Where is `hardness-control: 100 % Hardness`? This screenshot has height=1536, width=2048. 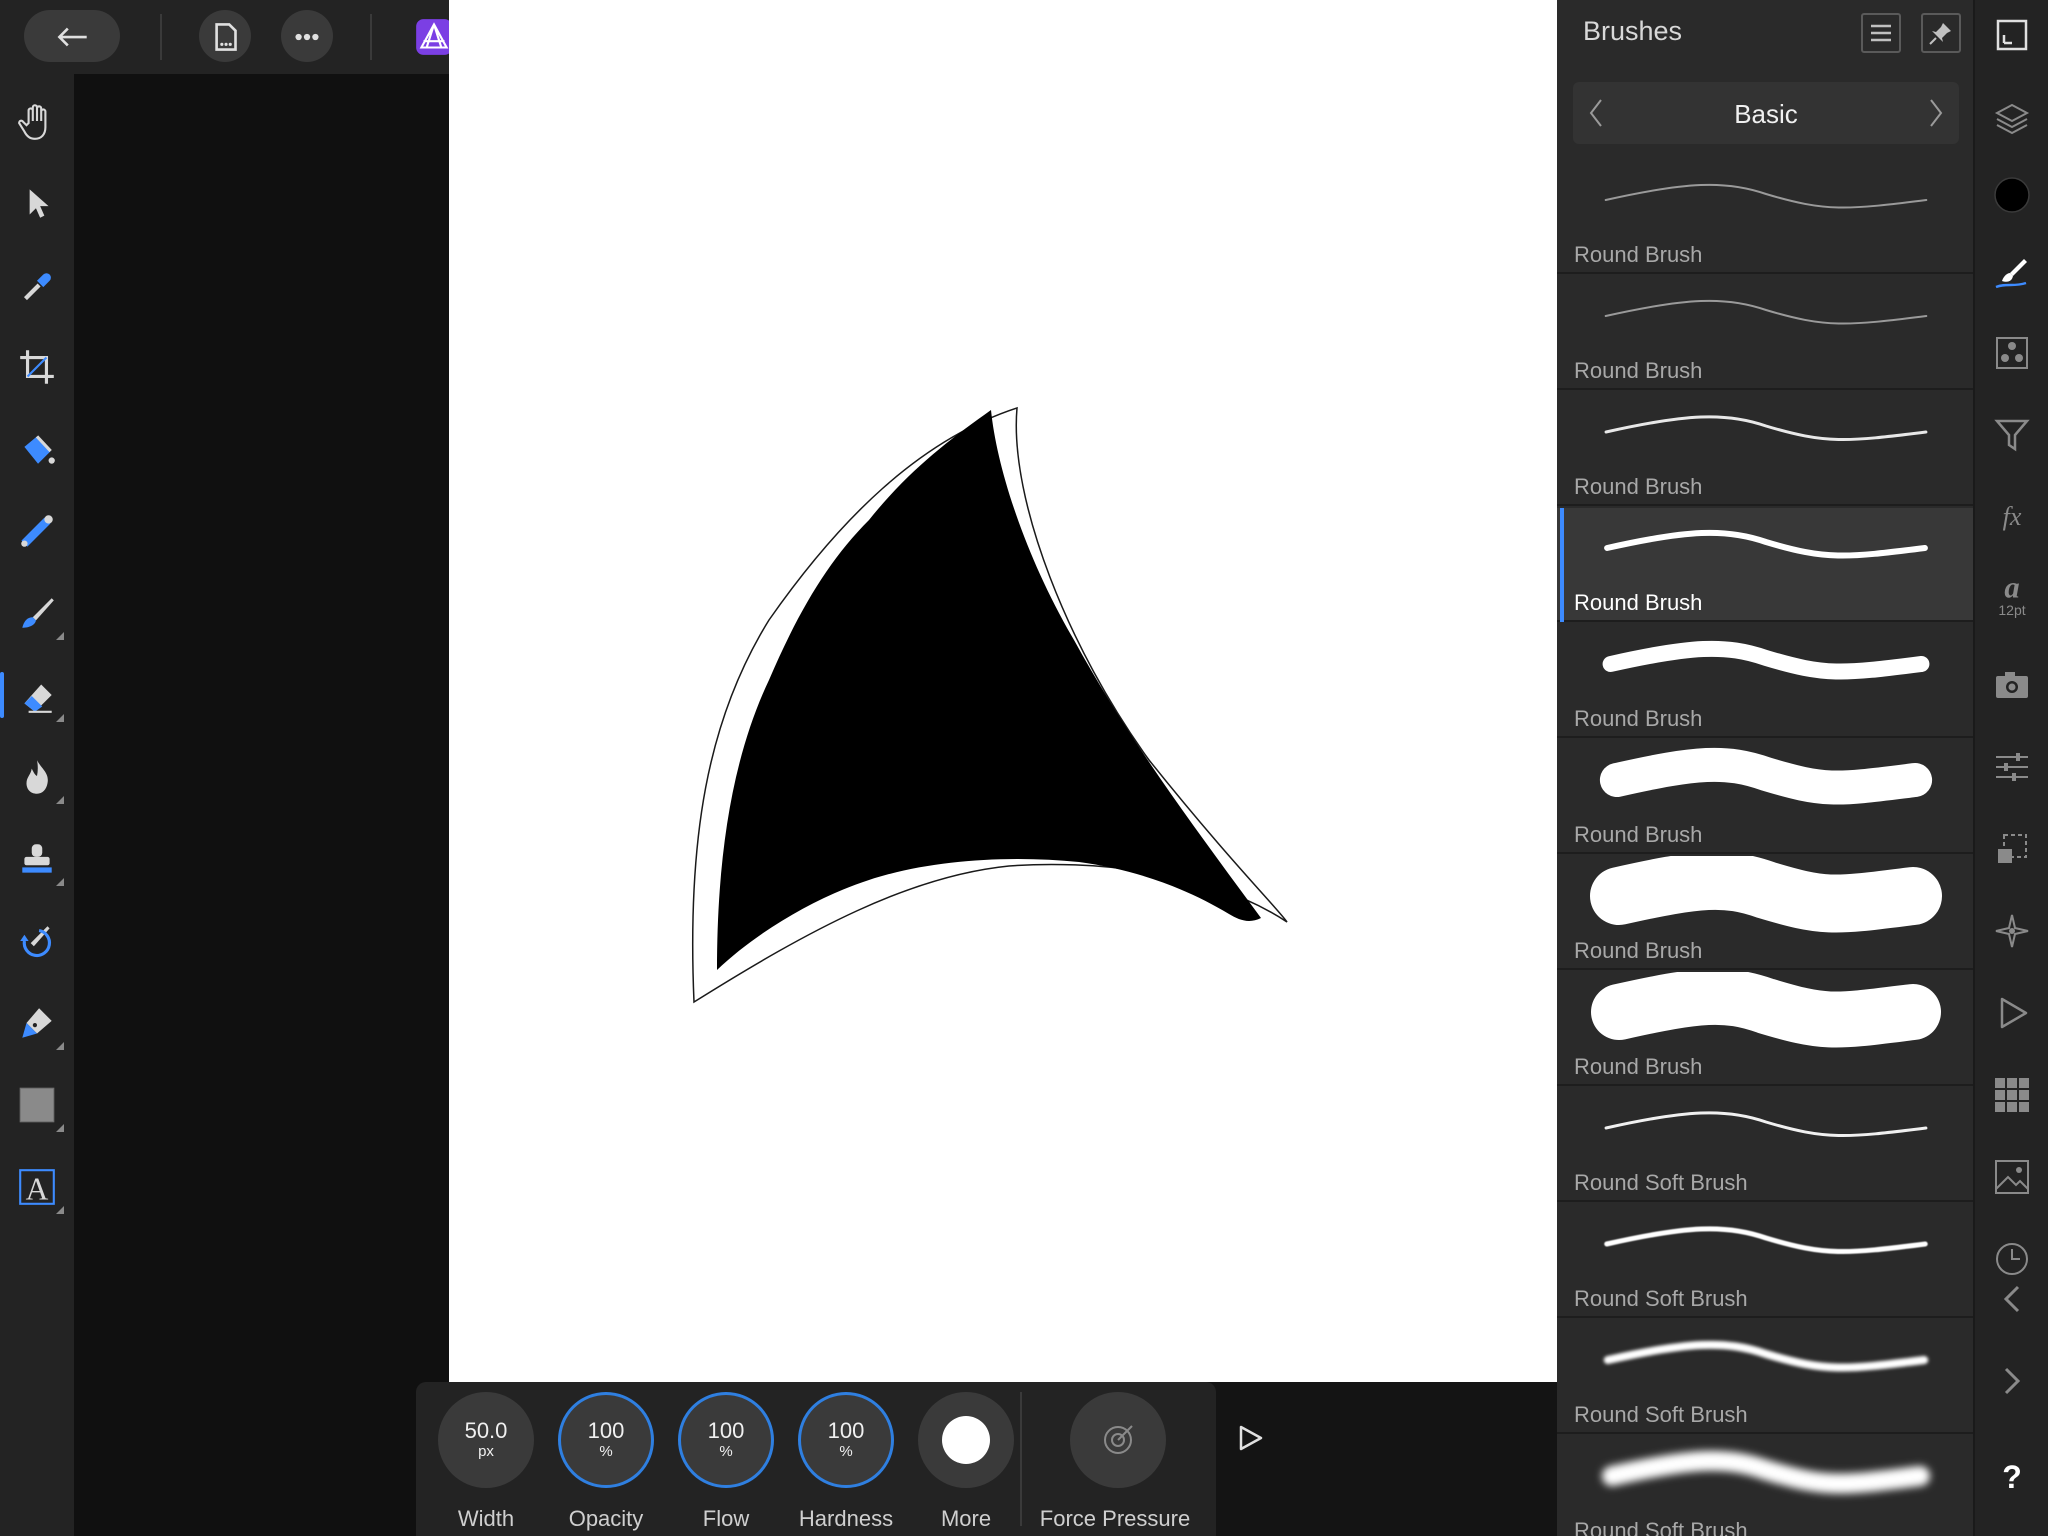
hardness-control: 100 % Hardness is located at coordinates (843, 1464).